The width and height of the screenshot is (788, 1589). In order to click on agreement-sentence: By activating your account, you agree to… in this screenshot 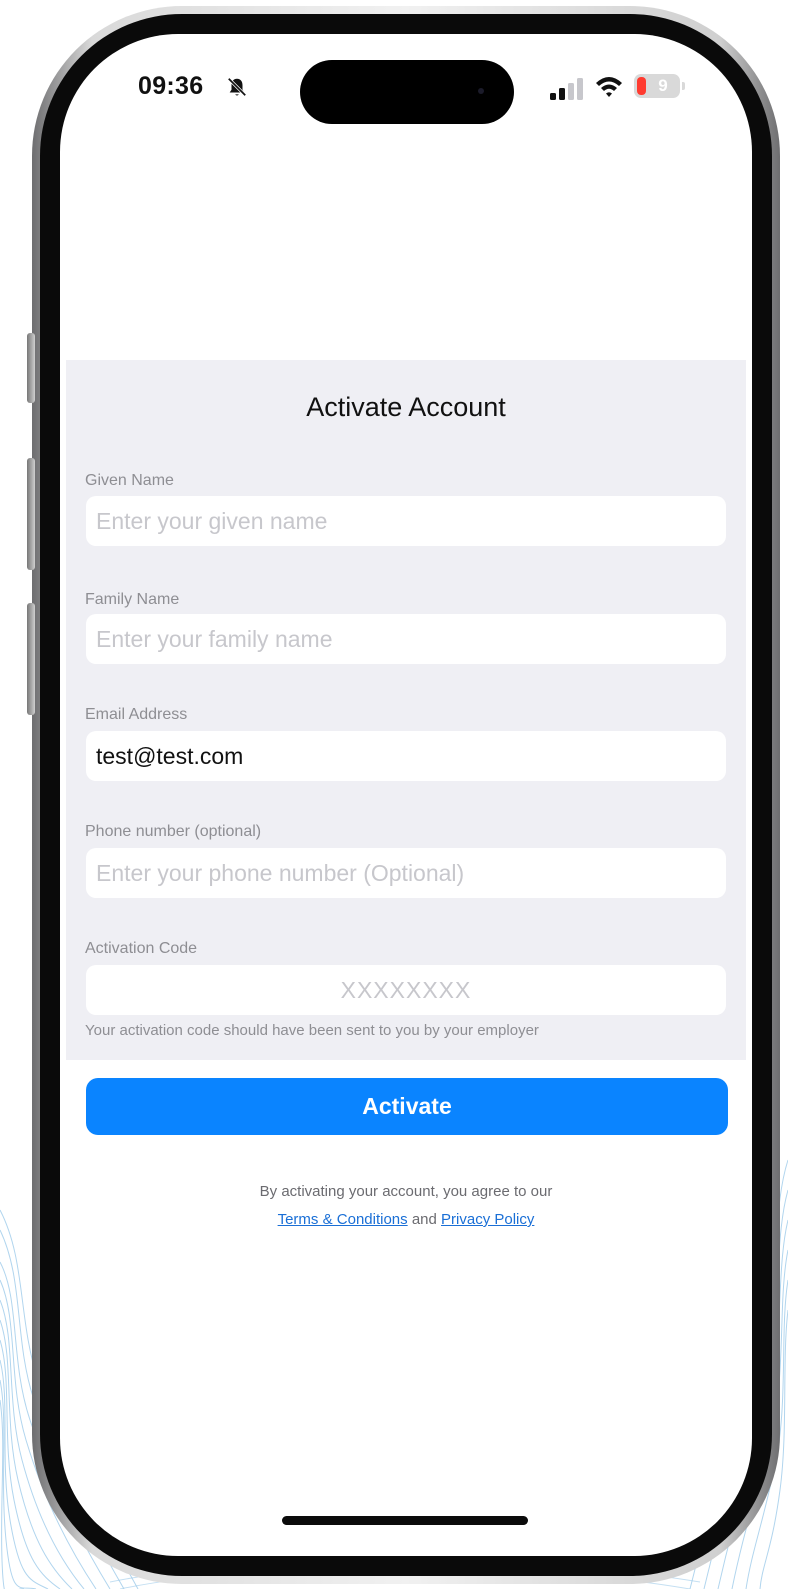, I will do `click(406, 1191)`.